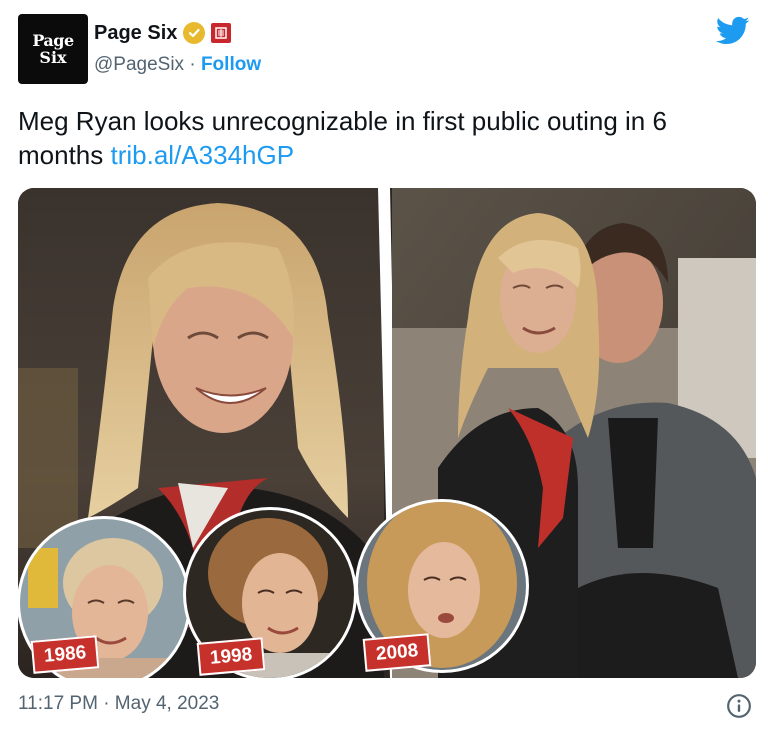 This screenshot has width=768, height=744. What do you see at coordinates (194, 33) in the screenshot?
I see `verified-badge-icon` at bounding box center [194, 33].